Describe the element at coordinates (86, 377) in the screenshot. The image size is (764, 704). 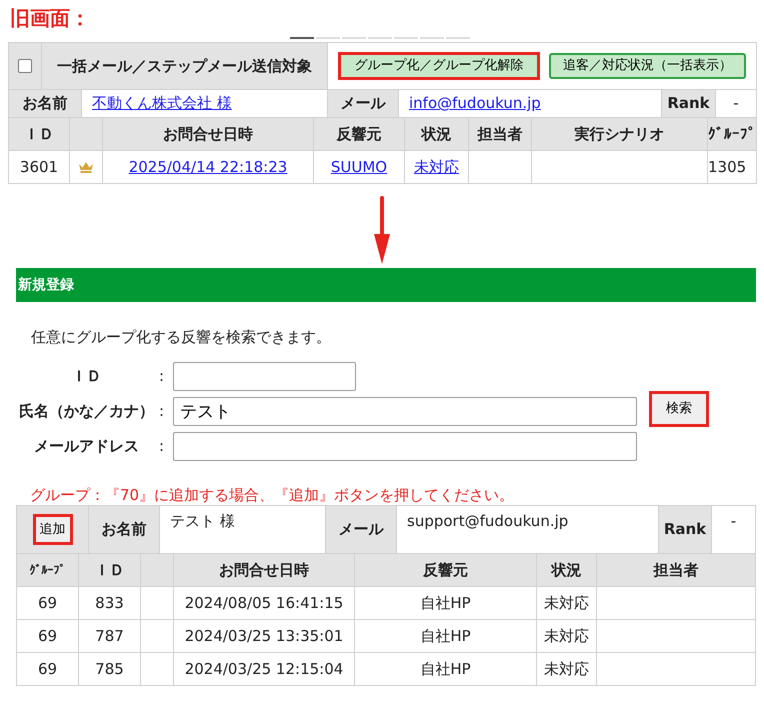
I see `field-label: ＩＤ` at that location.